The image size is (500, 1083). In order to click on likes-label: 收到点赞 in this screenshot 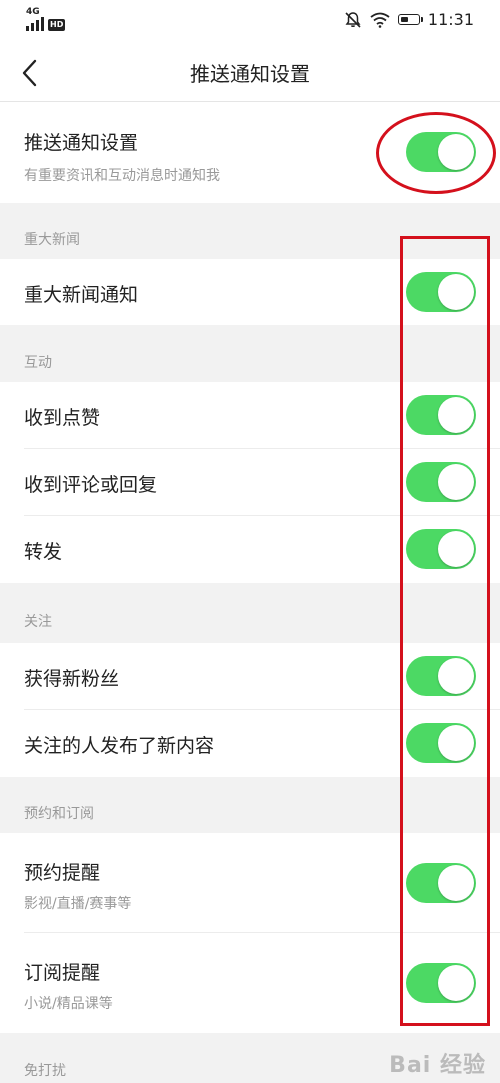, I will do `click(62, 418)`.